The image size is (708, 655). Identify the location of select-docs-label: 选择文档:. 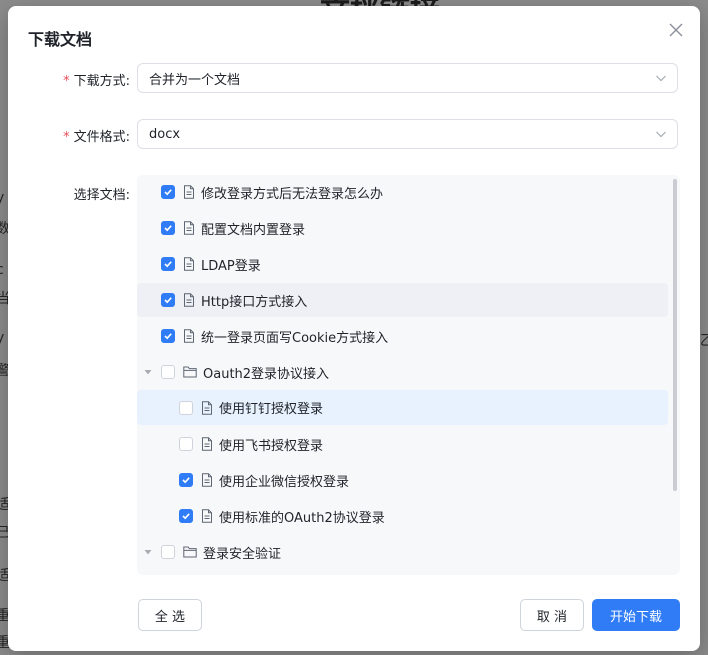
(75, 193).